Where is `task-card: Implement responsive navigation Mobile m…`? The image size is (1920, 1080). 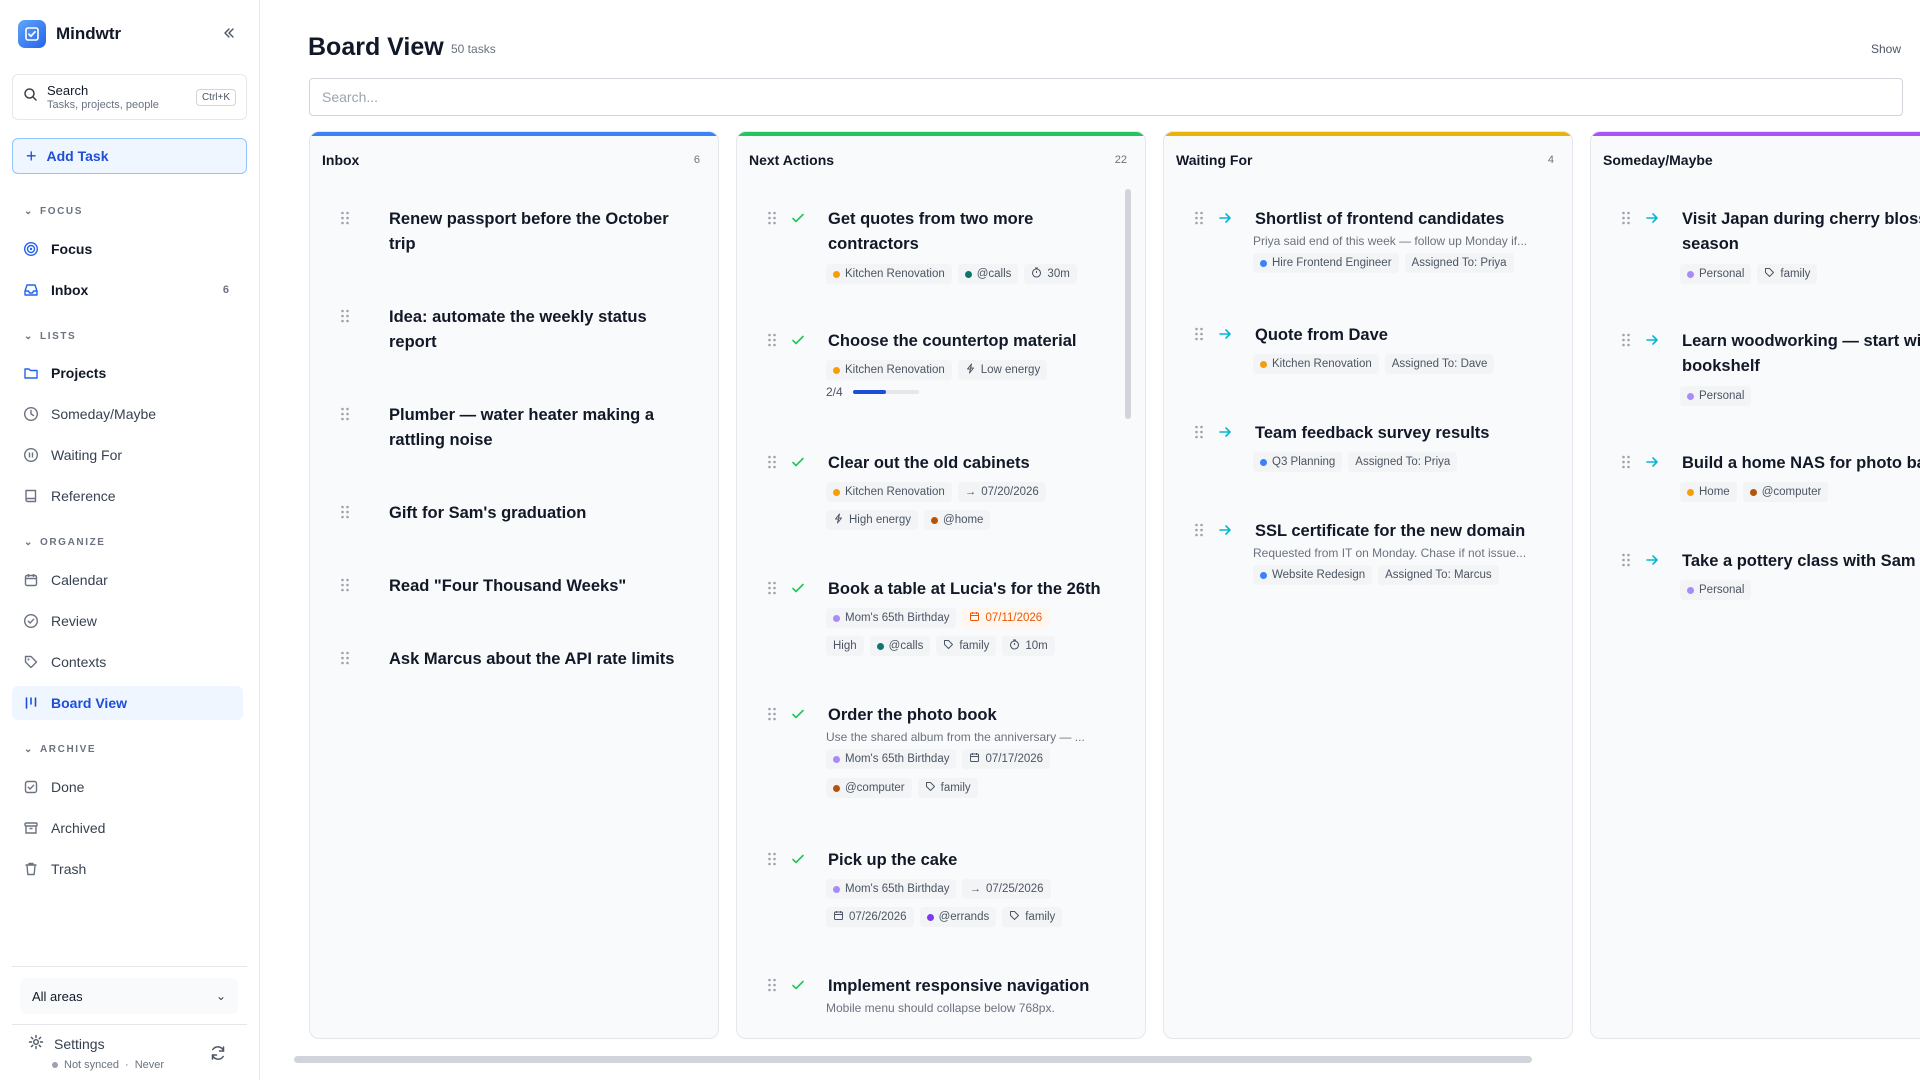
task-card: Implement responsive navigation Mobile m… is located at coordinates (941, 1004).